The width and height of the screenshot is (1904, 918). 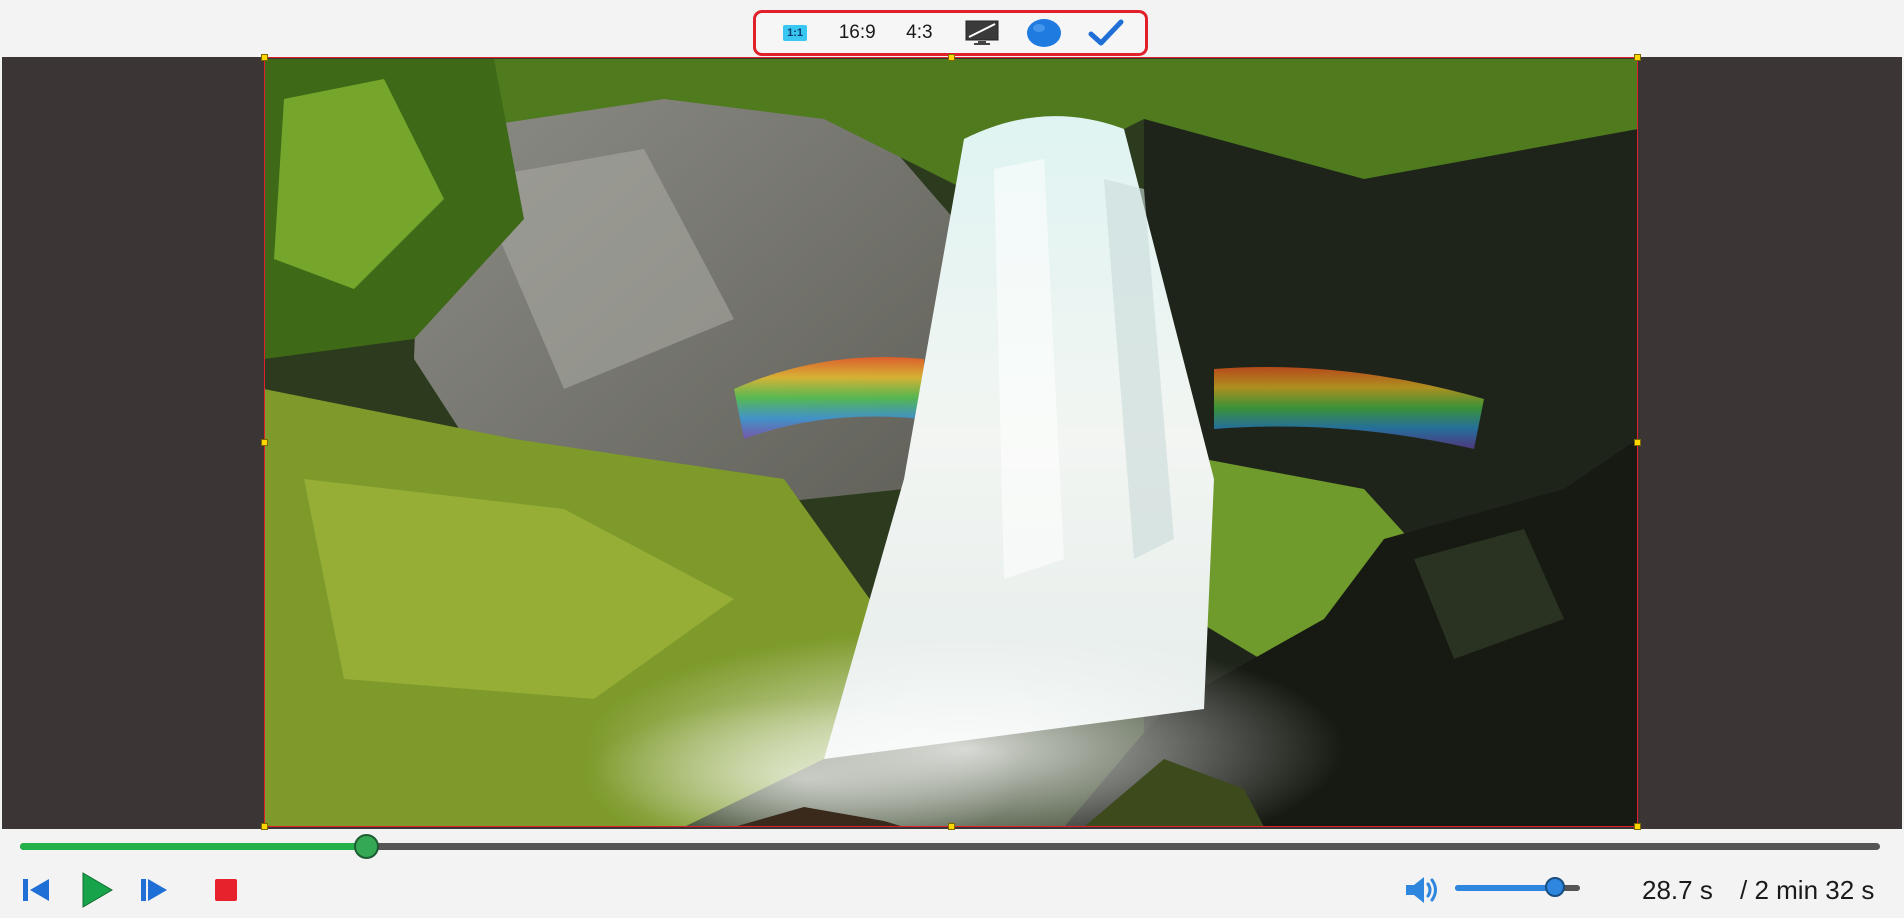 What do you see at coordinates (950, 33) in the screenshot?
I see `crop-toolbar: 1:1 16:9 4:3` at bounding box center [950, 33].